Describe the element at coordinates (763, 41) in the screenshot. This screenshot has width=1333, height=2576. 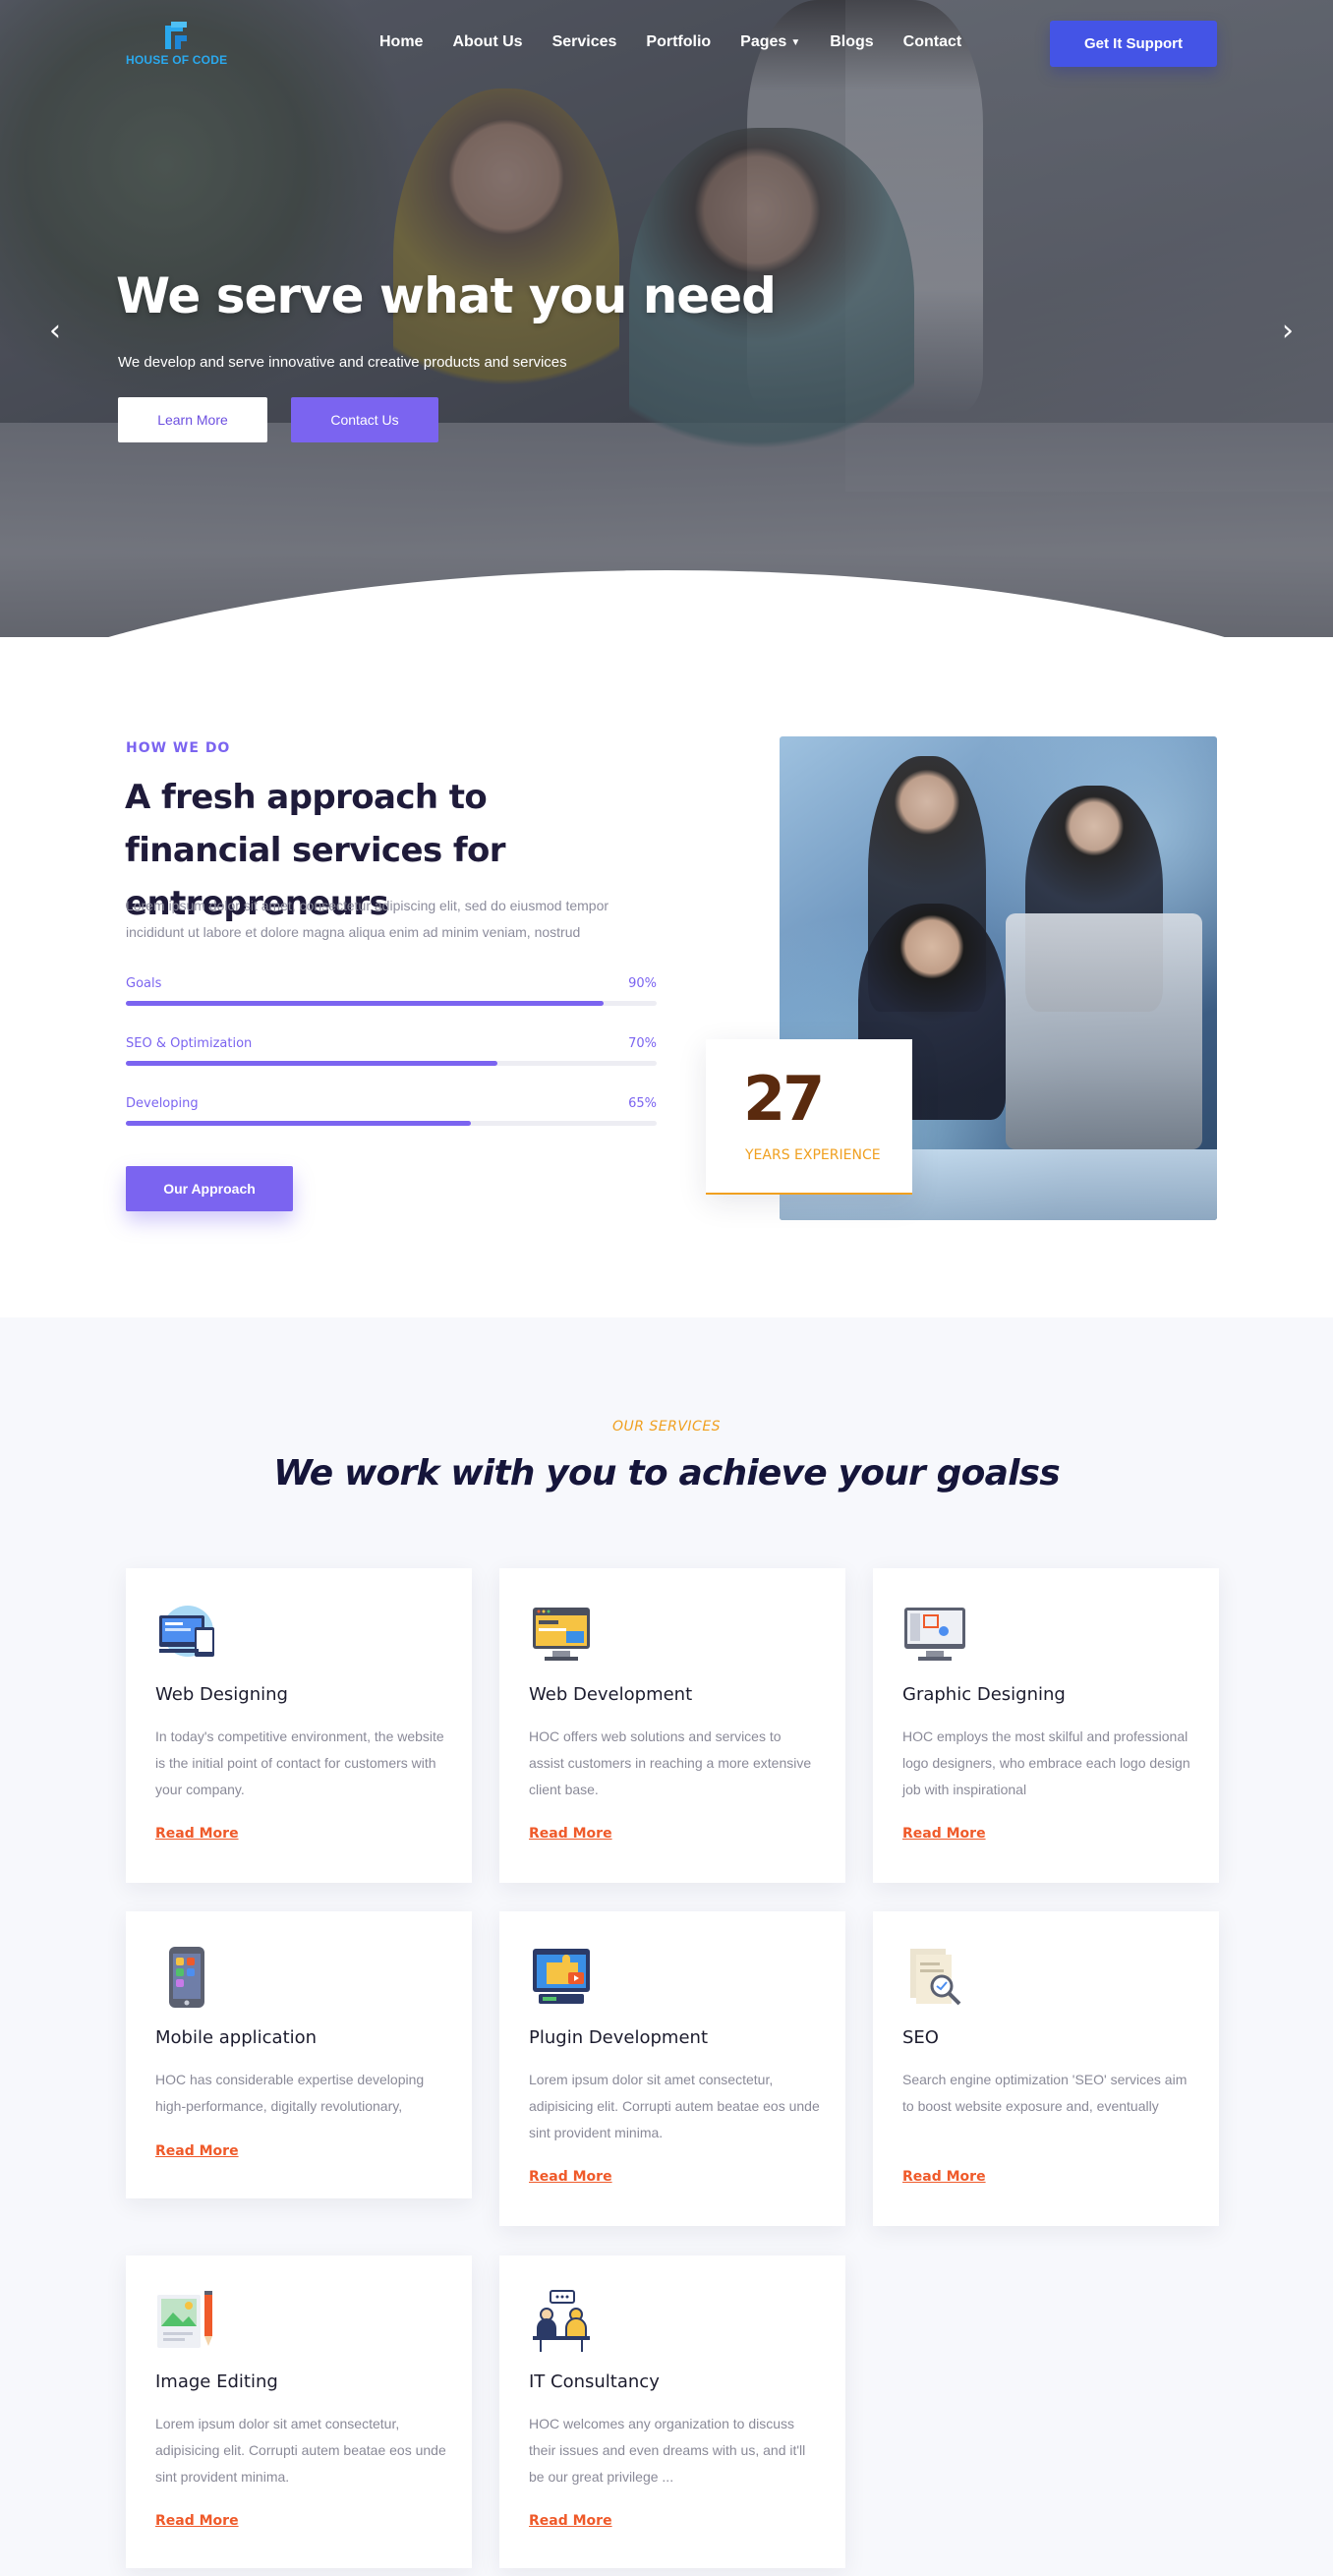
I see `nav-link-pages-label: Pages` at that location.